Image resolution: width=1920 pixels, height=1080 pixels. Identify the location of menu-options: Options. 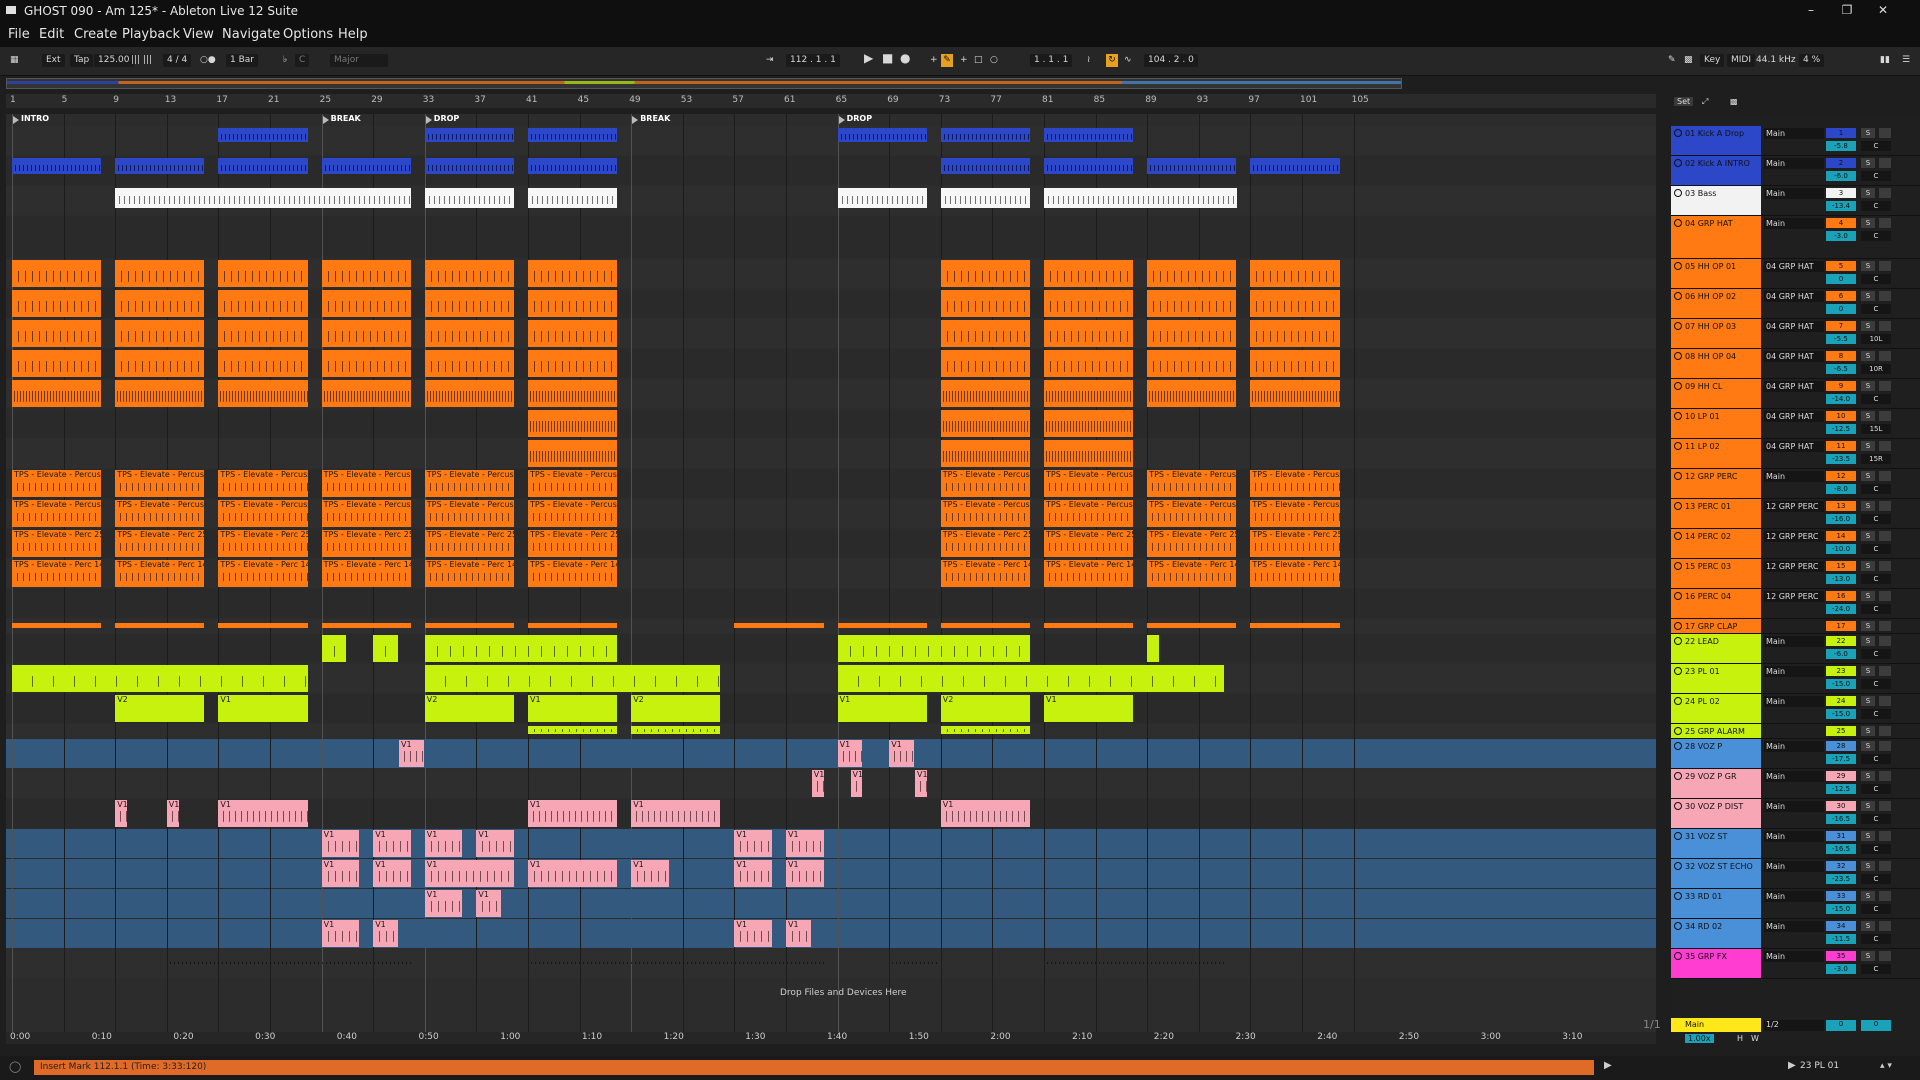
(308, 34).